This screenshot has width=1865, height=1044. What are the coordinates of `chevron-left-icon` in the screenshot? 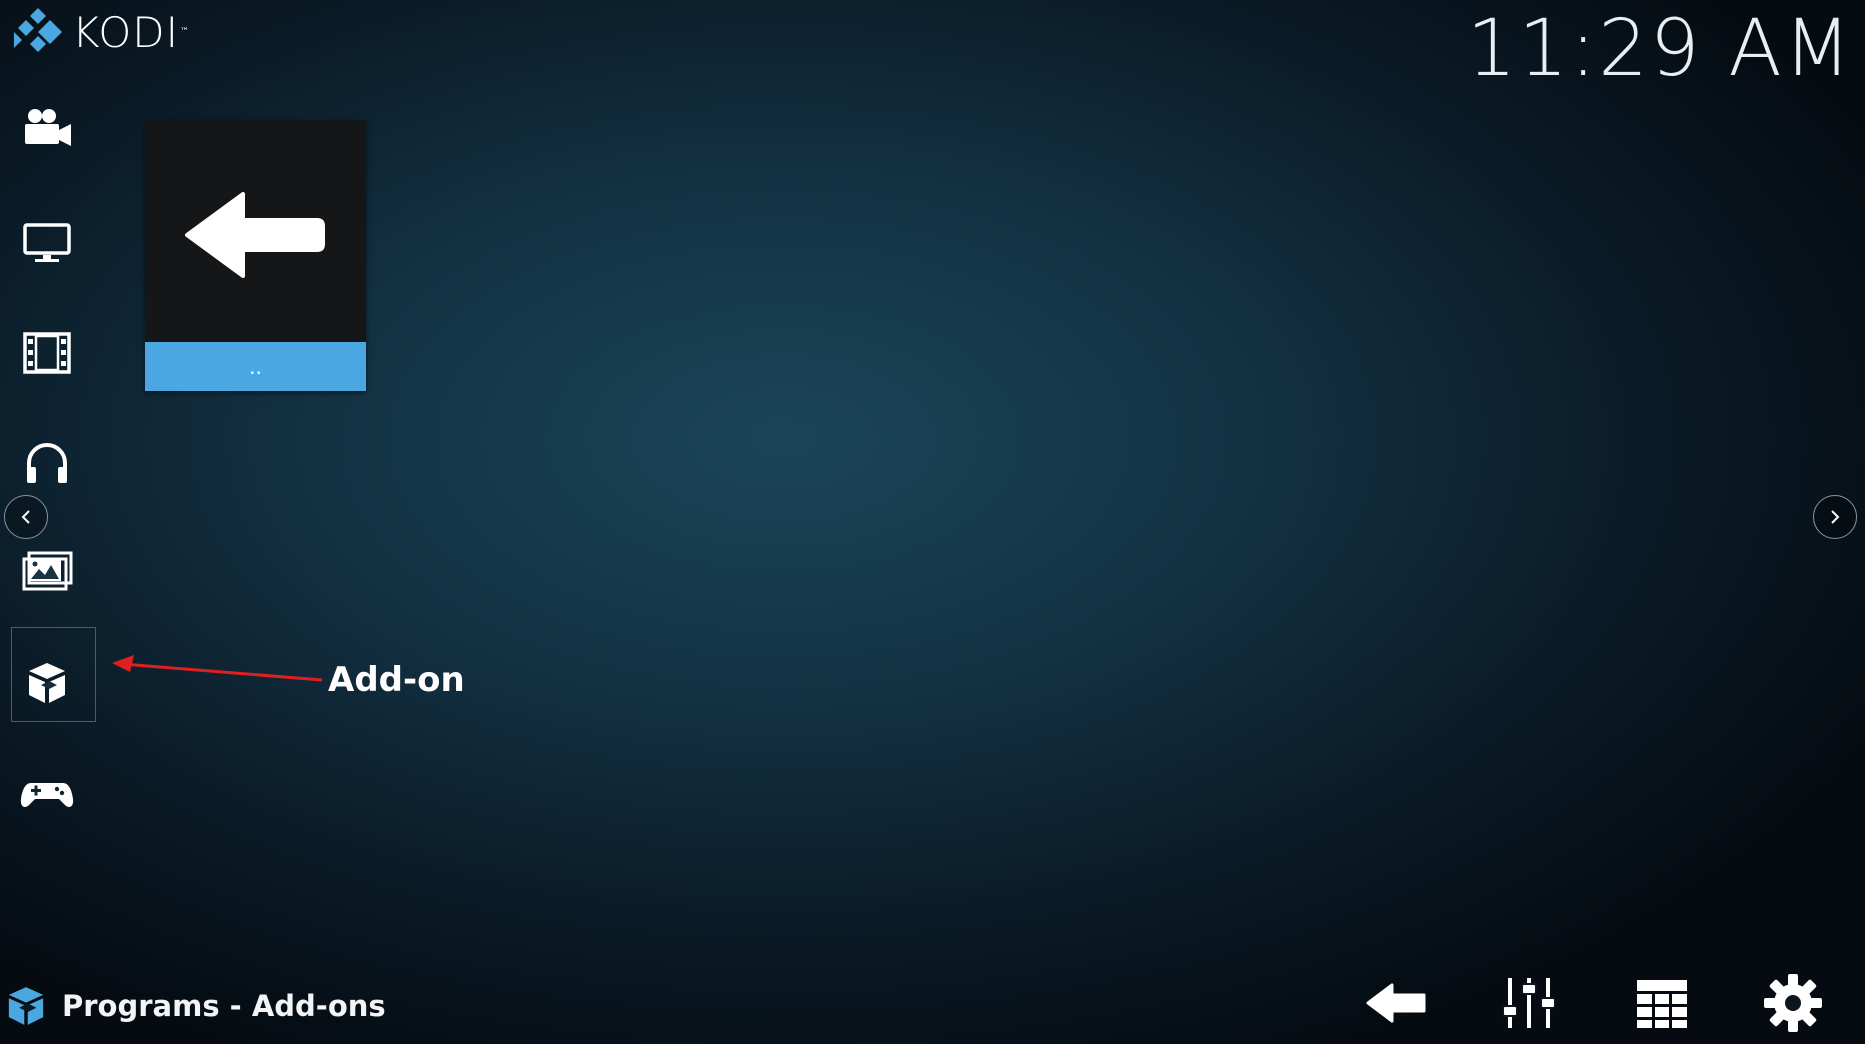 It's located at (25, 517).